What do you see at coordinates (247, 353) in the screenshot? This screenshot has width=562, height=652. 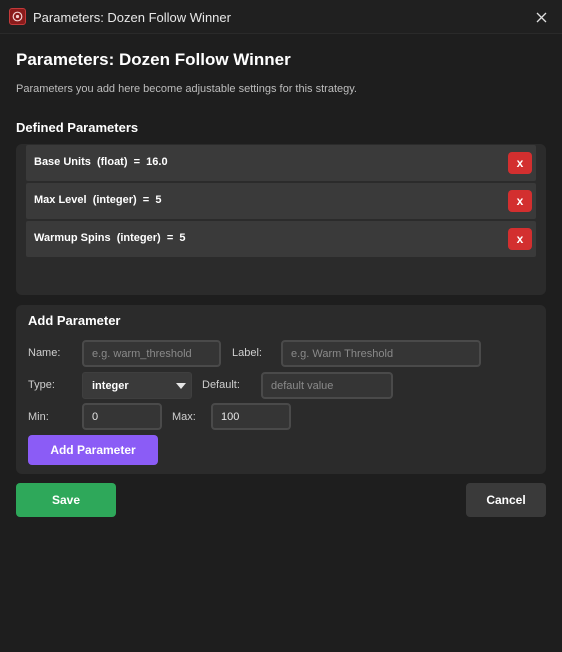 I see `label-label: Label:` at bounding box center [247, 353].